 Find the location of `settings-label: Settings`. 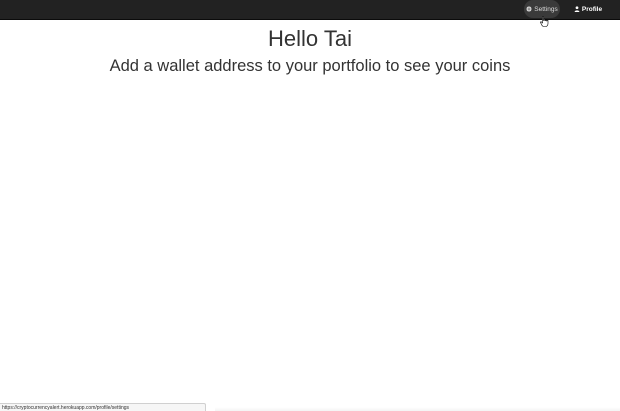

settings-label: Settings is located at coordinates (546, 9).